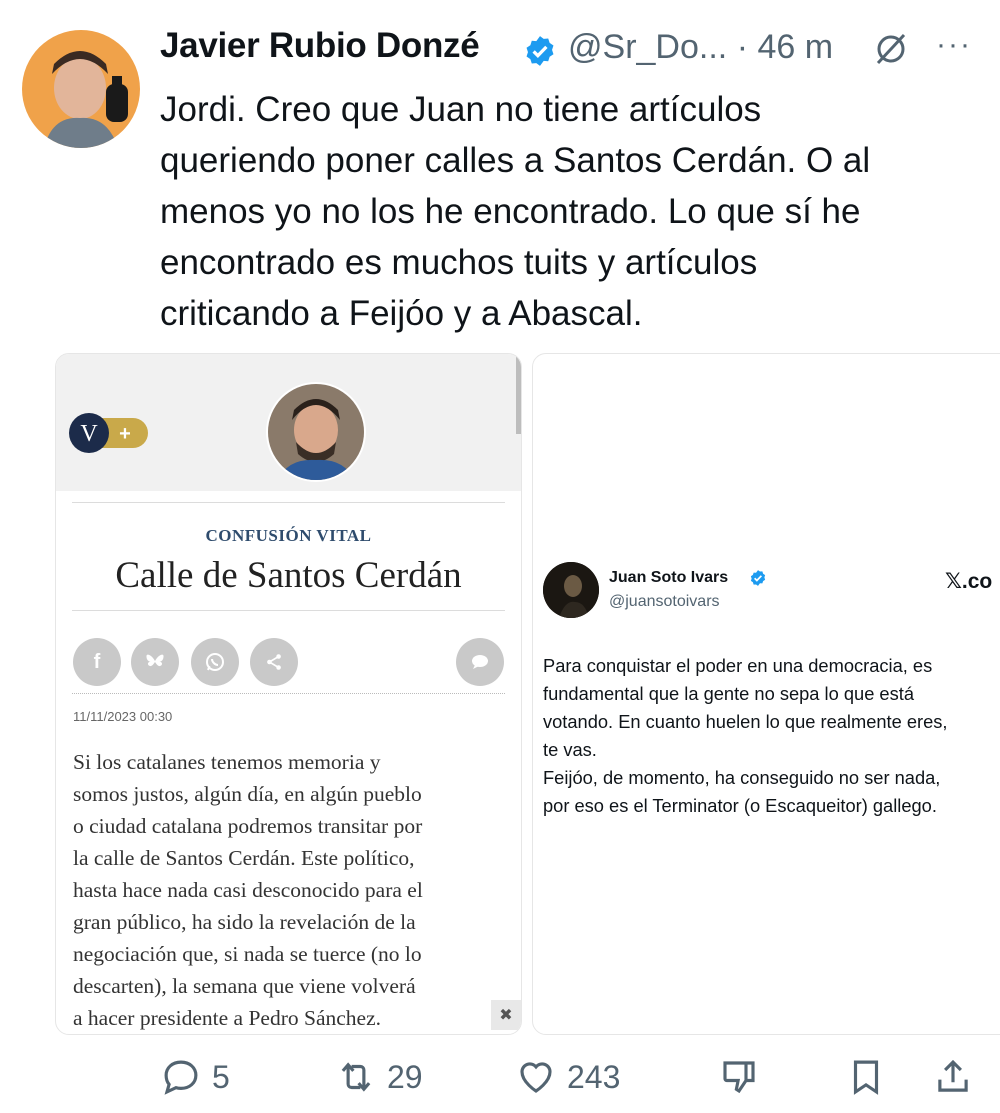 This screenshot has width=1000, height=1113. I want to click on comment-icon, so click(480, 662).